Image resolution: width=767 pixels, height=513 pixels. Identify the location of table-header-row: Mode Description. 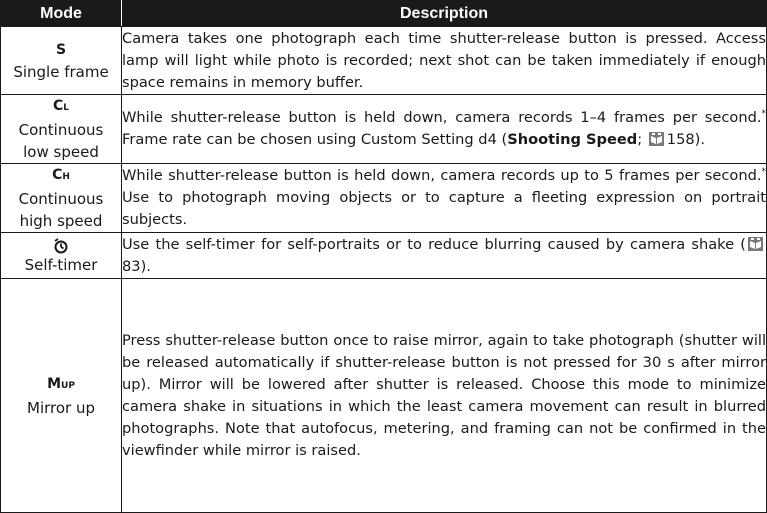
(383, 13).